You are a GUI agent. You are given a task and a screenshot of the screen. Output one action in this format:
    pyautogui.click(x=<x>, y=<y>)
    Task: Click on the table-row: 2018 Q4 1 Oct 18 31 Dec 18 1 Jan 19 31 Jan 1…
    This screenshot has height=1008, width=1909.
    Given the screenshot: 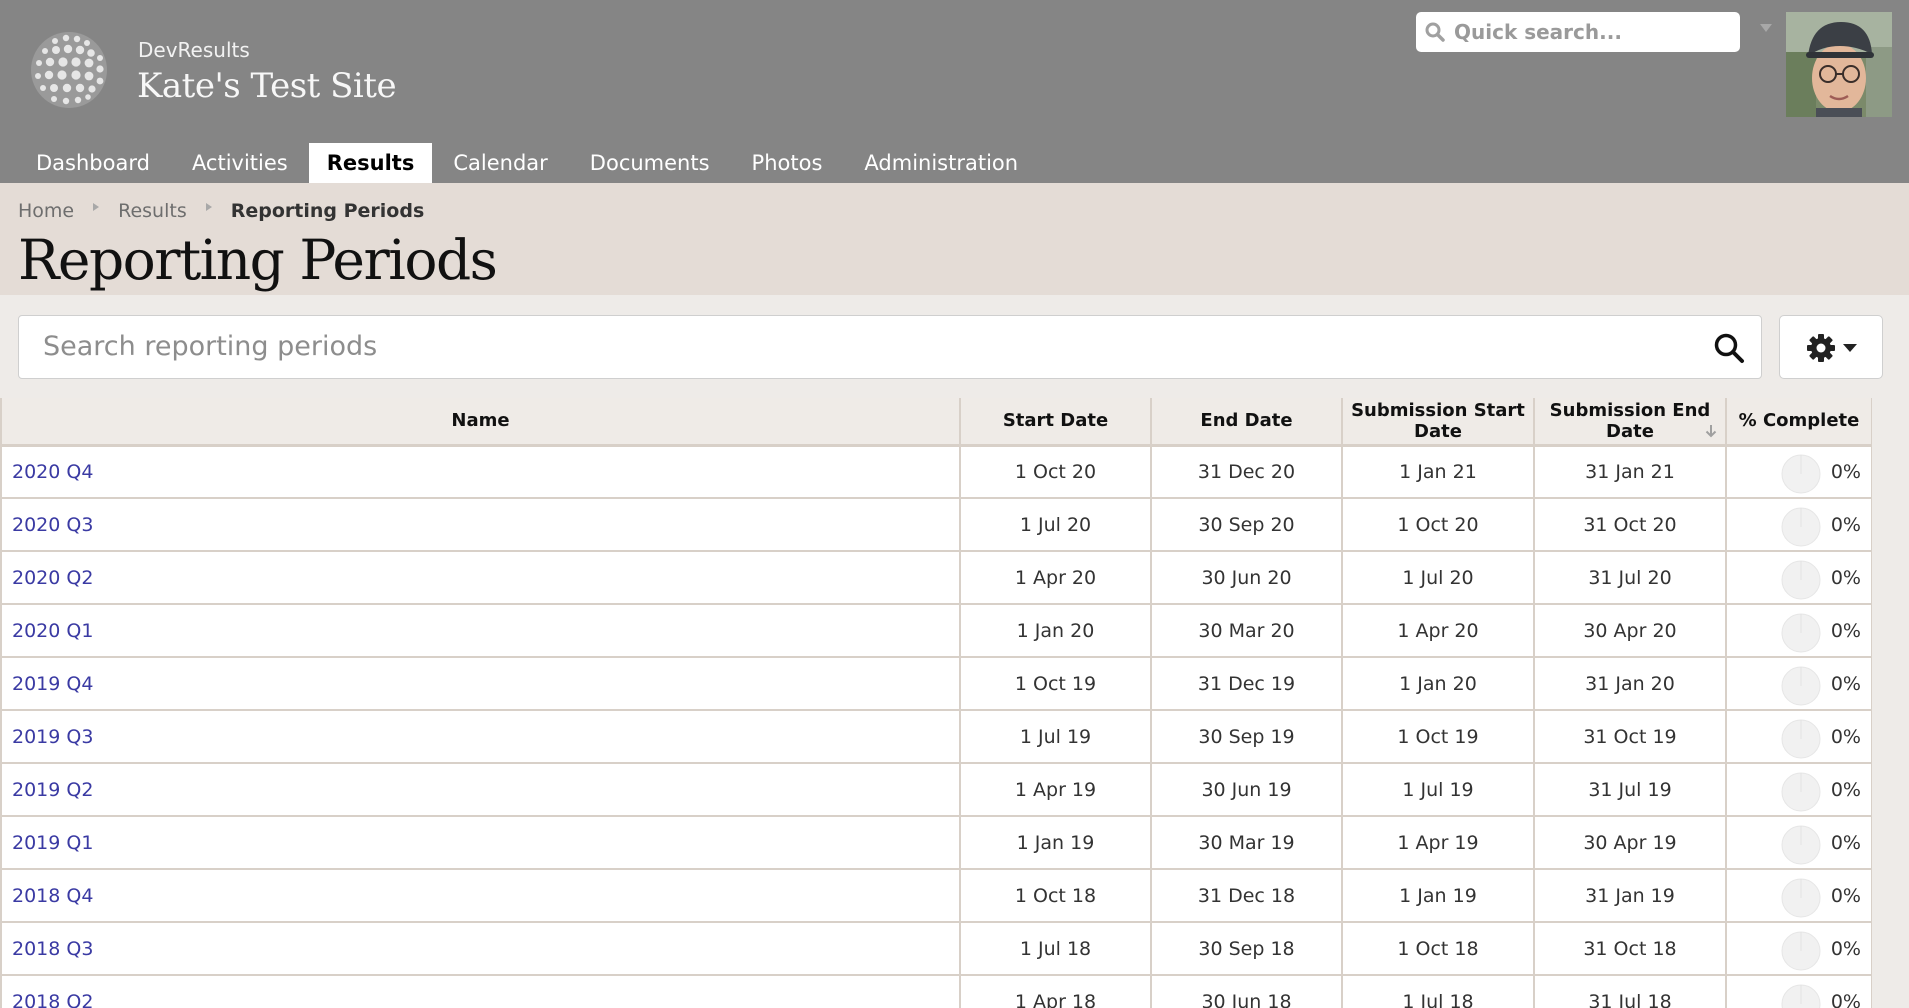 What is the action you would take?
    pyautogui.click(x=937, y=896)
    